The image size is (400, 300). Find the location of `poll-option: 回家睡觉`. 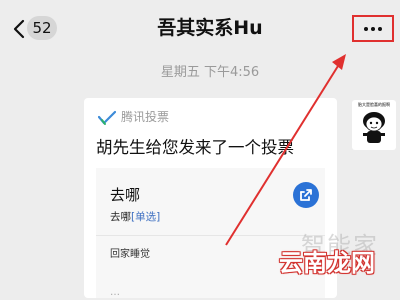

poll-option: 回家睡觉 is located at coordinates (130, 255).